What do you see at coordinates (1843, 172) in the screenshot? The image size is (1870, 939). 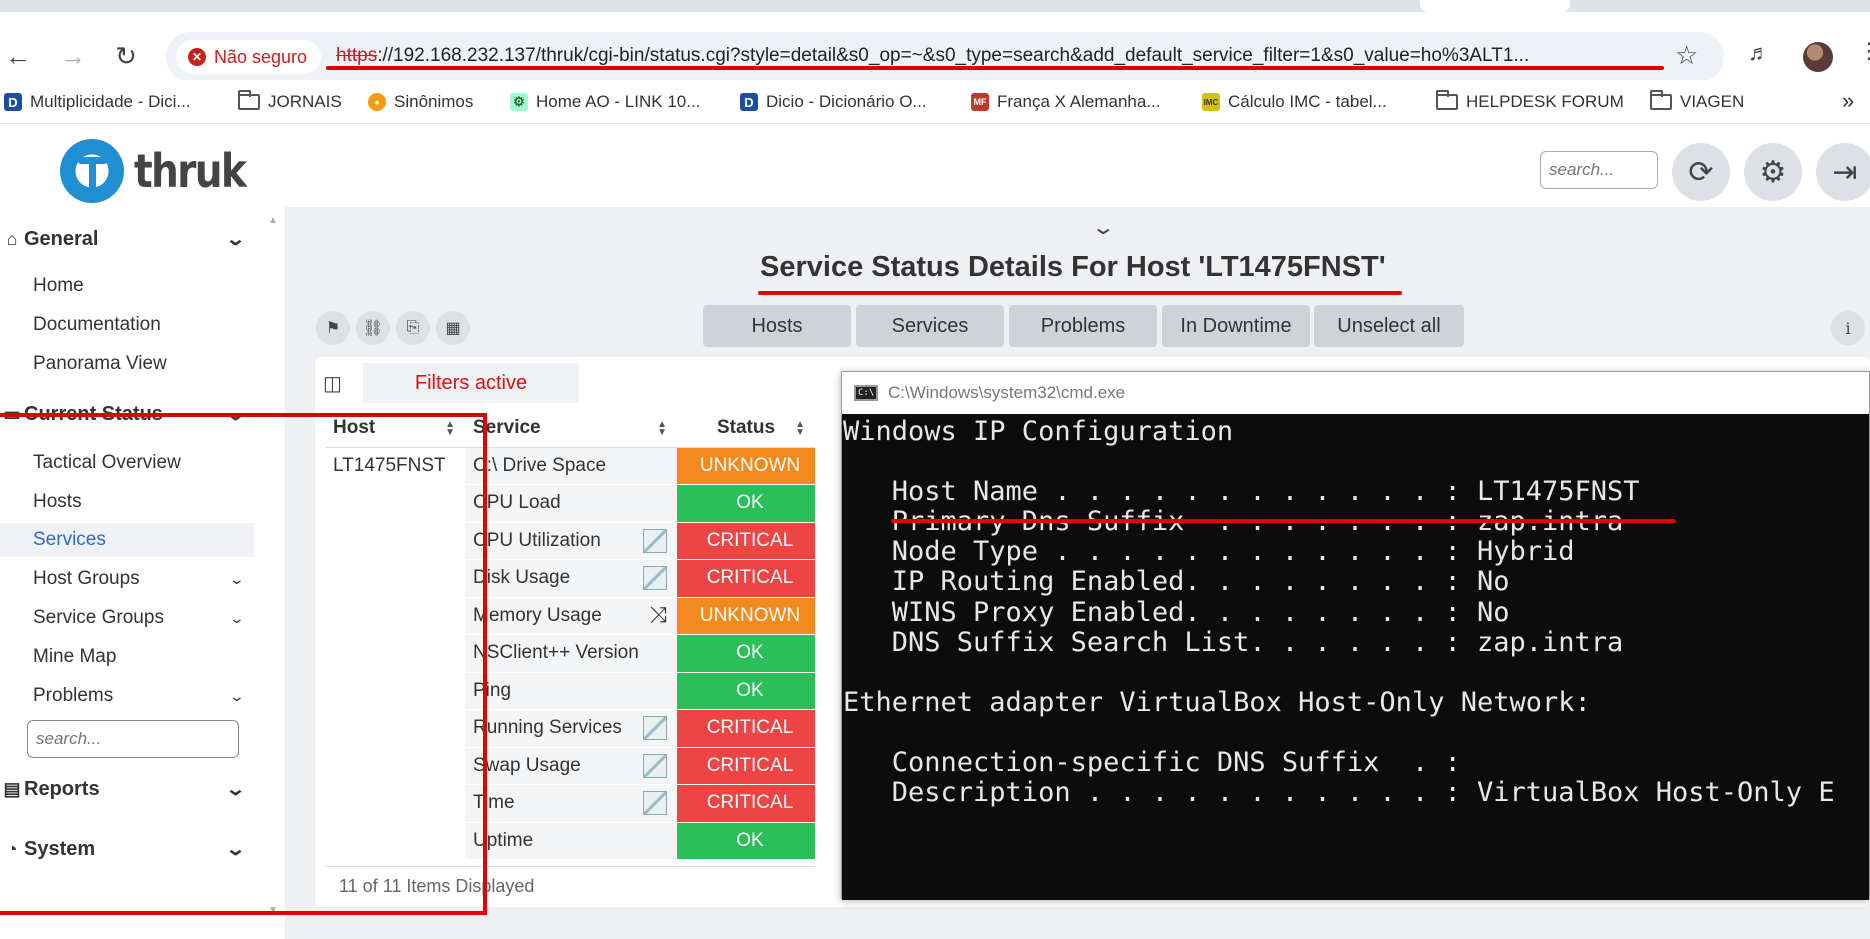 I see `logout-icon: ⇥` at bounding box center [1843, 172].